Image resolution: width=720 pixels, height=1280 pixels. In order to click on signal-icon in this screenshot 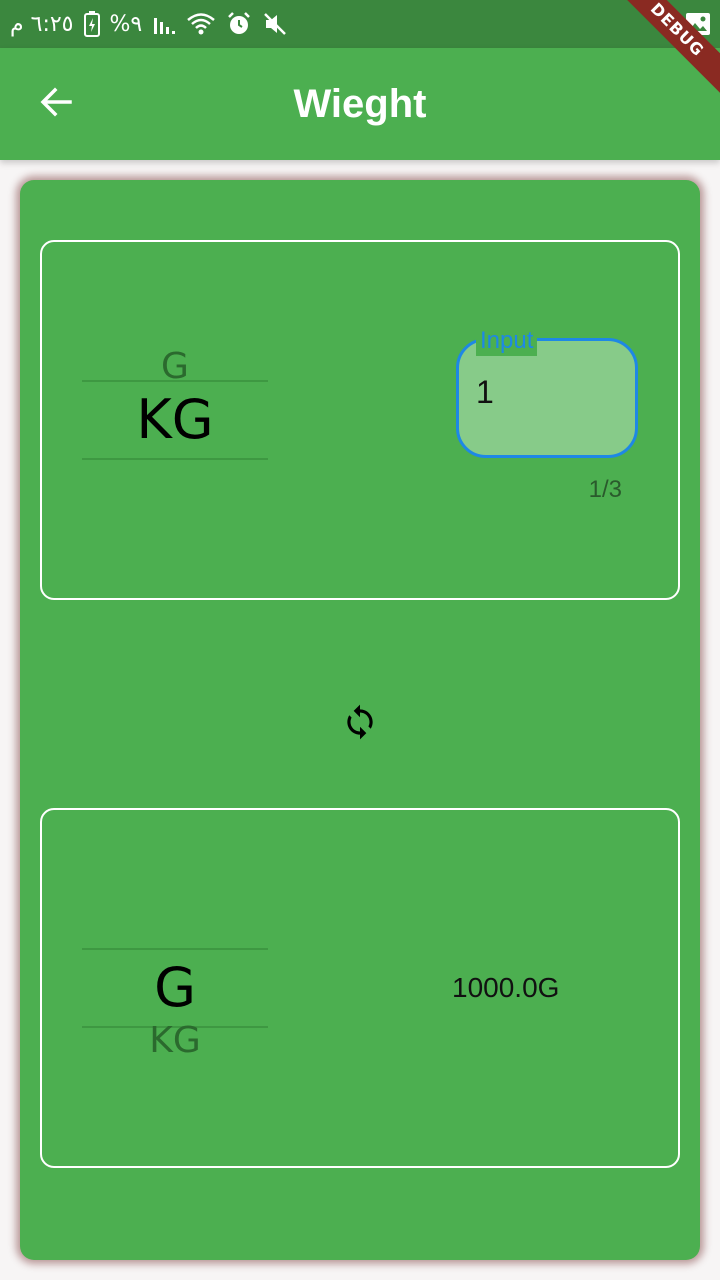, I will do `click(164, 24)`.